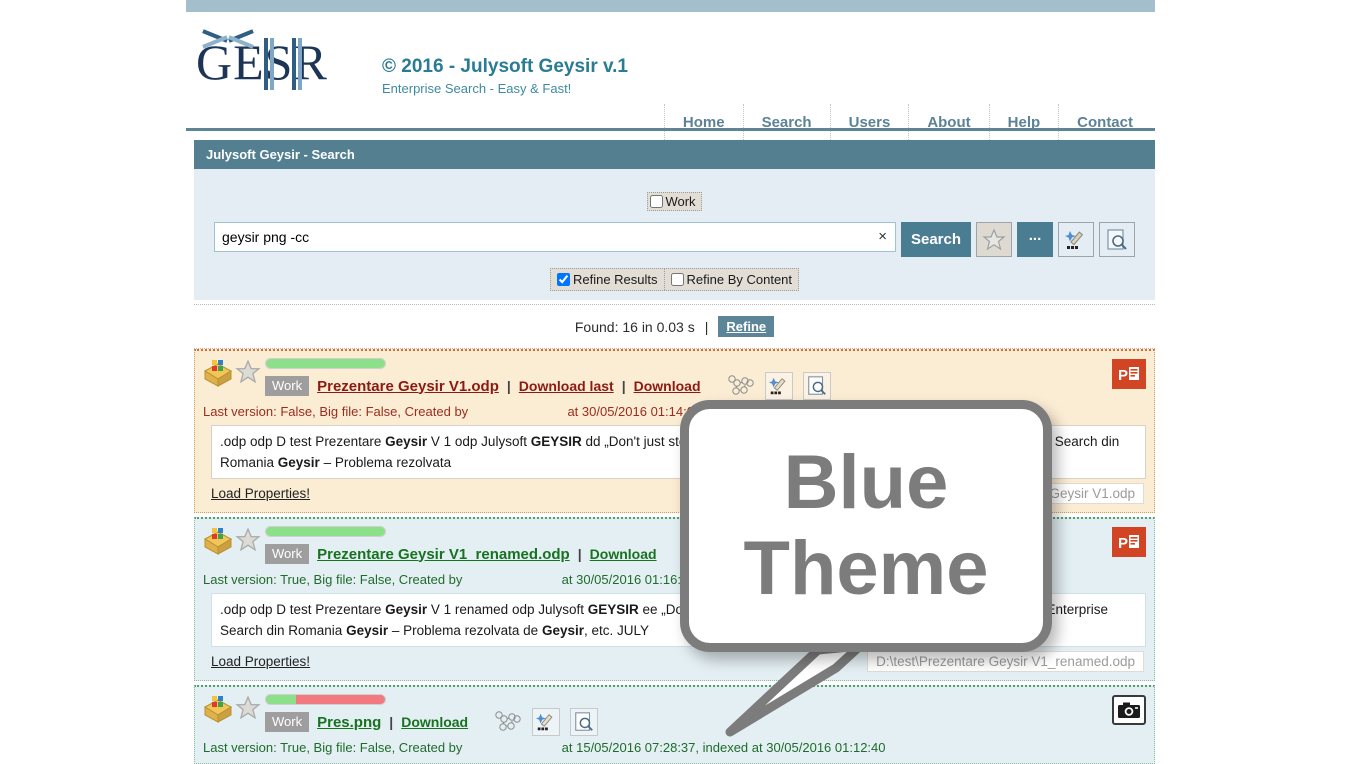  I want to click on result-file-link: Prezentare Geysir V1.odp, so click(408, 386).